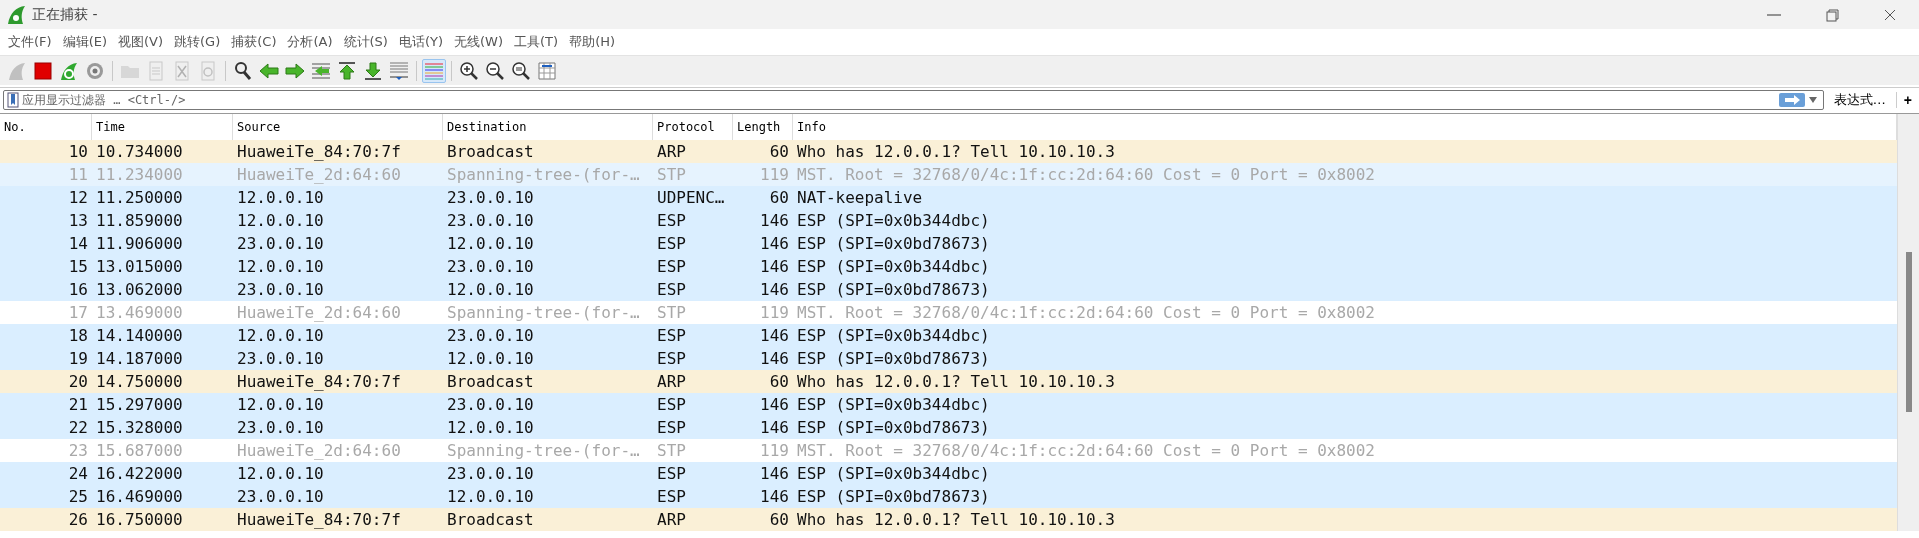  I want to click on table-cell-text: 11.859000, so click(139, 220).